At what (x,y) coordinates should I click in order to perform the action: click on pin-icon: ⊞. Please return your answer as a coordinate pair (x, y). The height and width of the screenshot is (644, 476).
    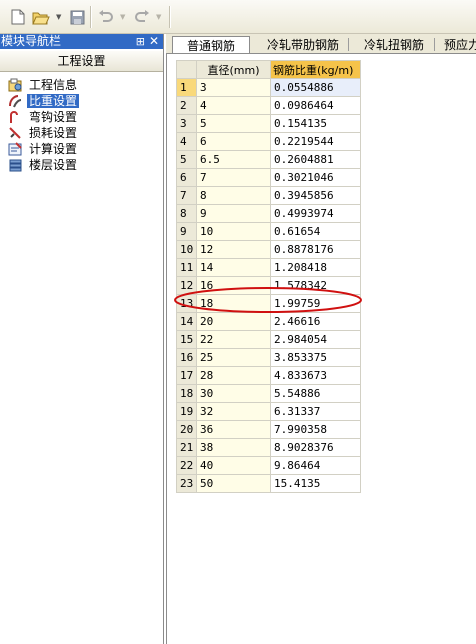
    Looking at the image, I should click on (140, 41).